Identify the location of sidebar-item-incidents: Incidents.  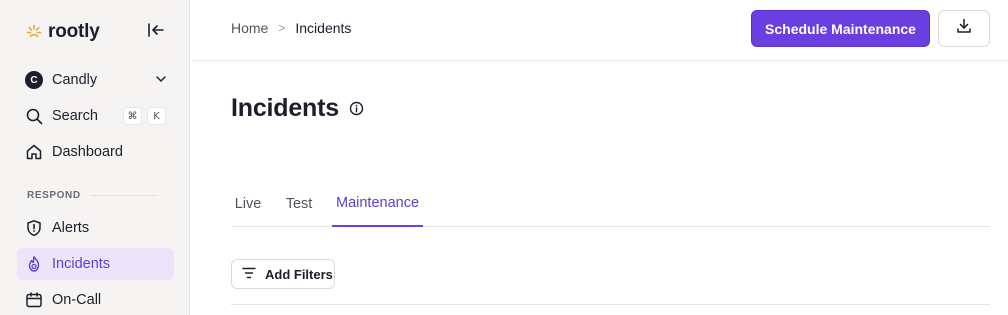
(95, 264).